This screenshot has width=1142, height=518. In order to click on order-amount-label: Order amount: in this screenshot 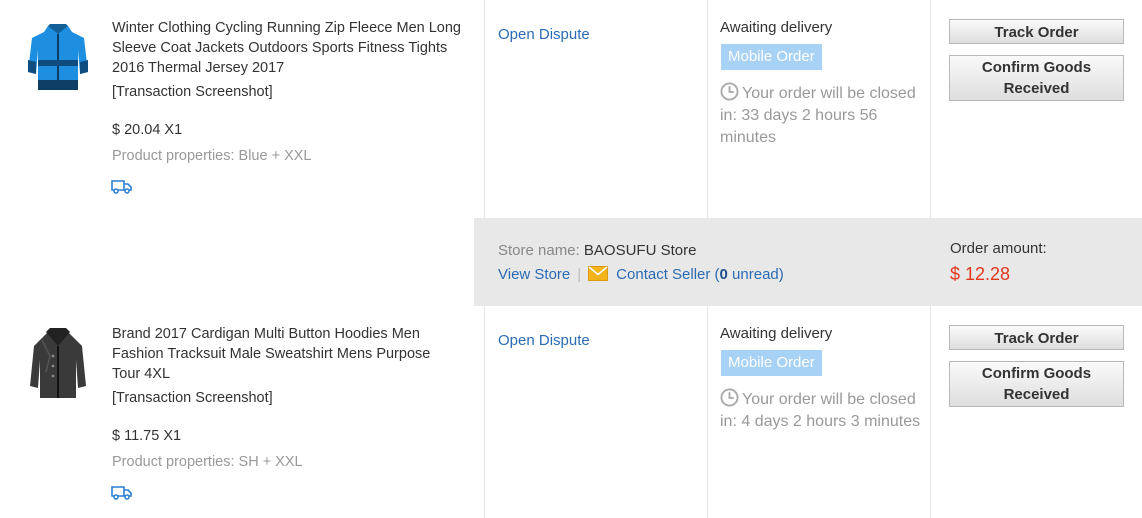, I will do `click(998, 248)`.